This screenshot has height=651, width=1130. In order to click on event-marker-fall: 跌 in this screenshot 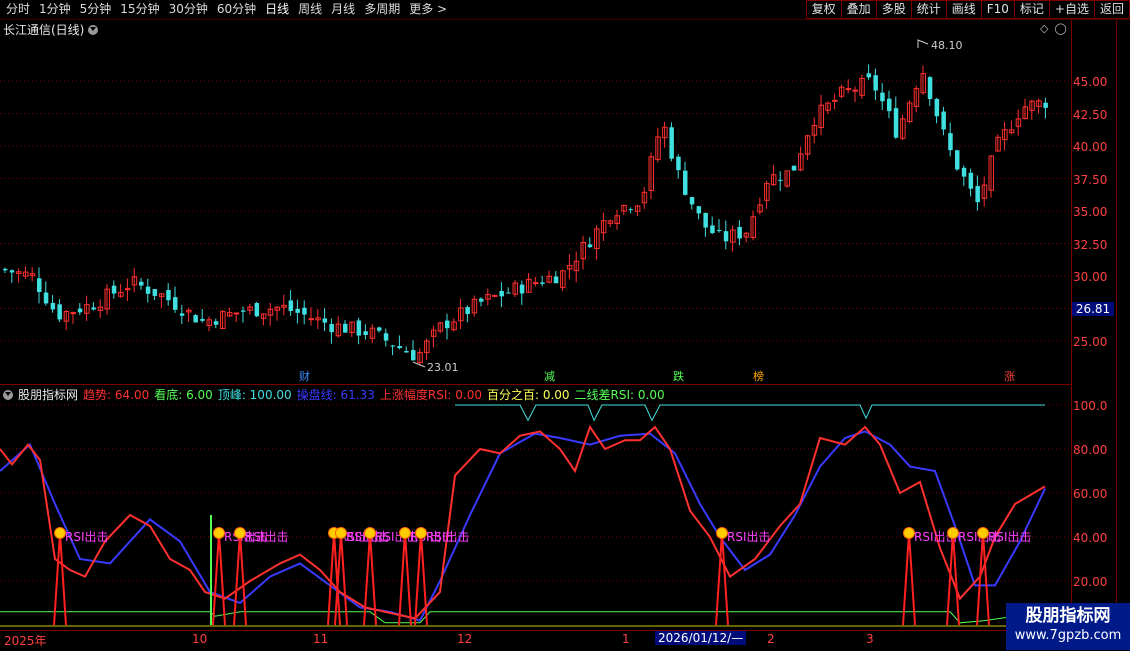, I will do `click(678, 376)`.